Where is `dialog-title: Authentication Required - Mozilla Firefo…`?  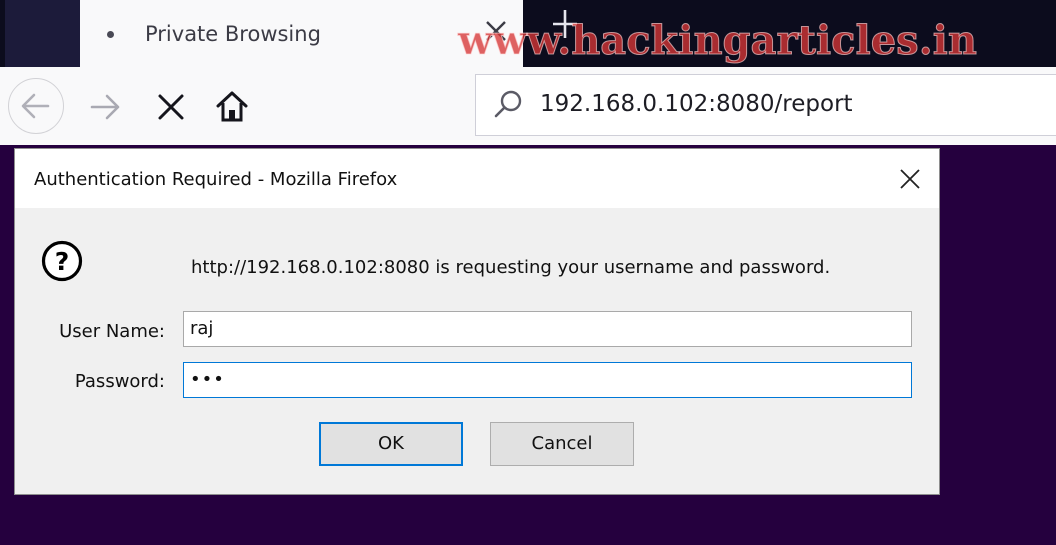 dialog-title: Authentication Required - Mozilla Firefo… is located at coordinates (216, 179).